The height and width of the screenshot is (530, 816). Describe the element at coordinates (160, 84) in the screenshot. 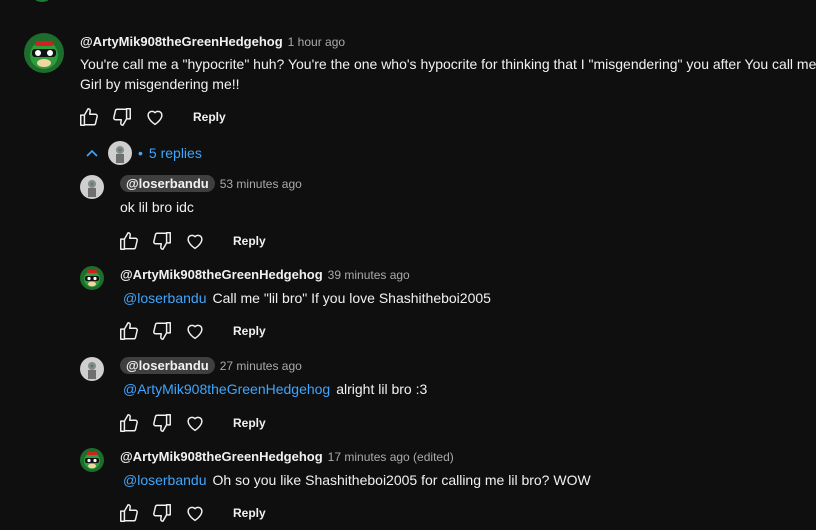

I see `comment-text-line: Girl by misgendering me!!` at that location.